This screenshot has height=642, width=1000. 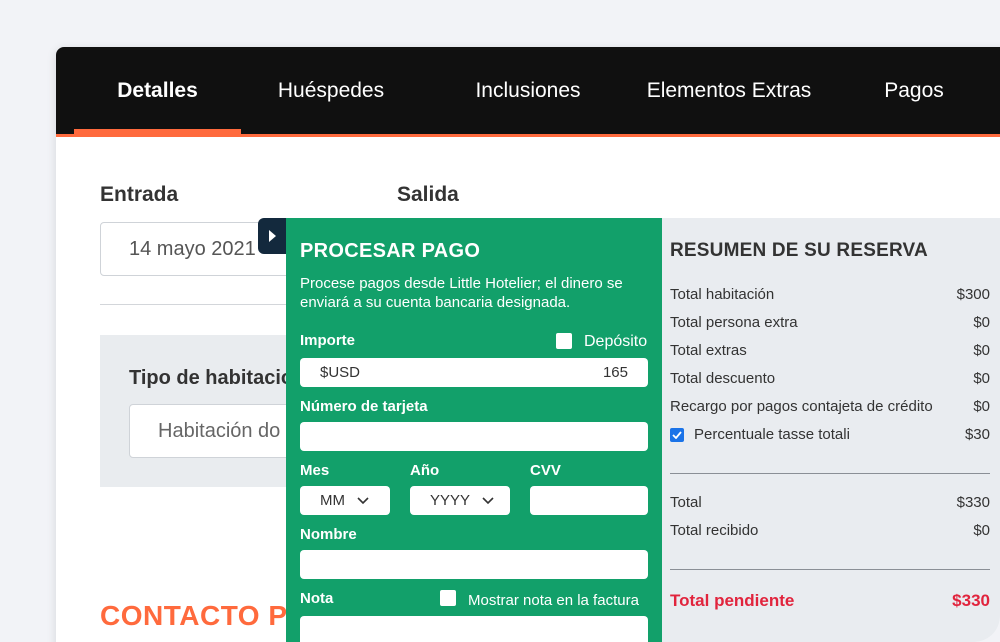 I want to click on received-label: Total recibido, so click(x=714, y=530).